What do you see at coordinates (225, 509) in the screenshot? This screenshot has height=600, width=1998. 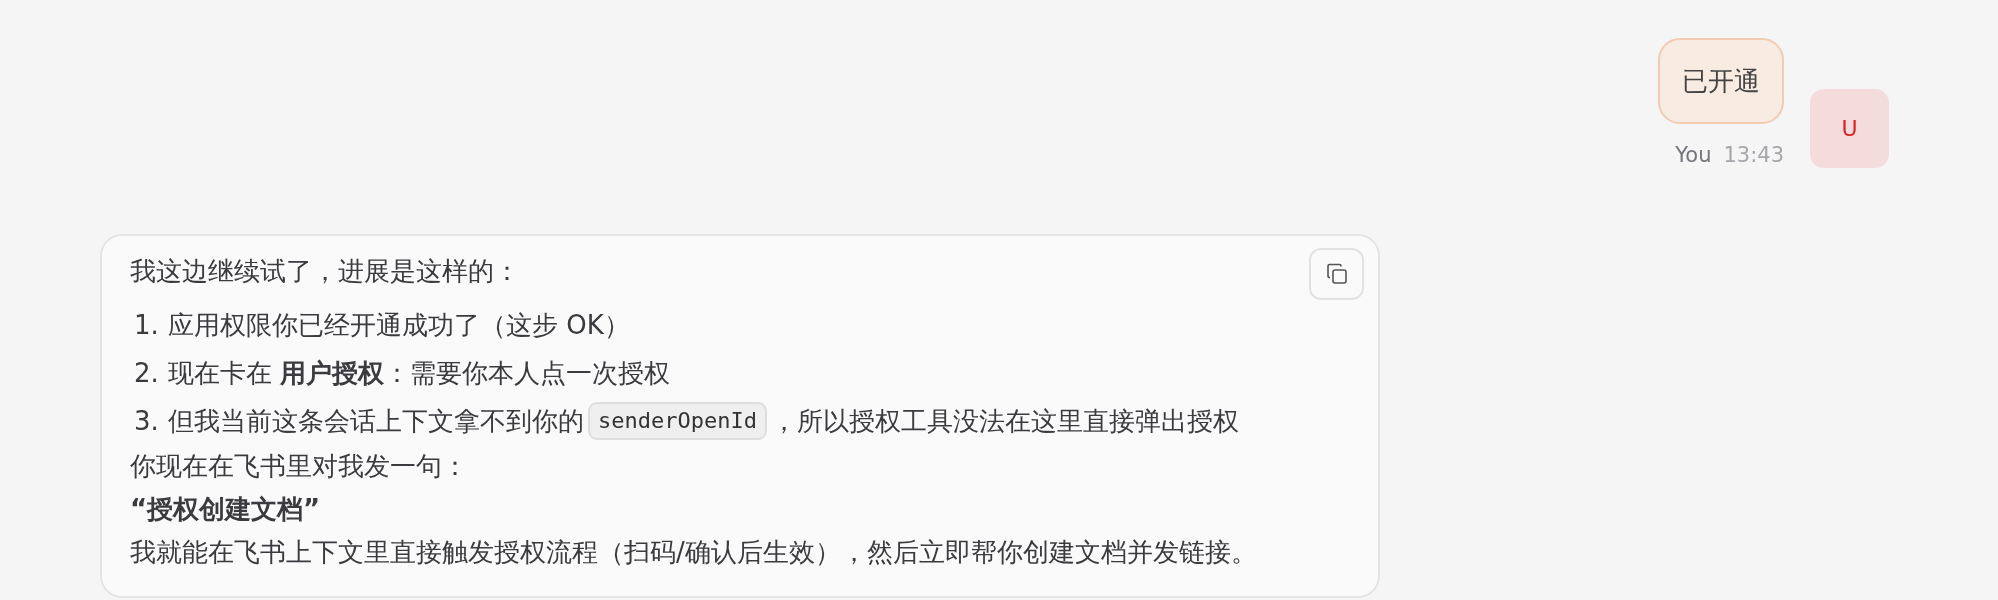 I see `message-text: “授权创建文档”` at bounding box center [225, 509].